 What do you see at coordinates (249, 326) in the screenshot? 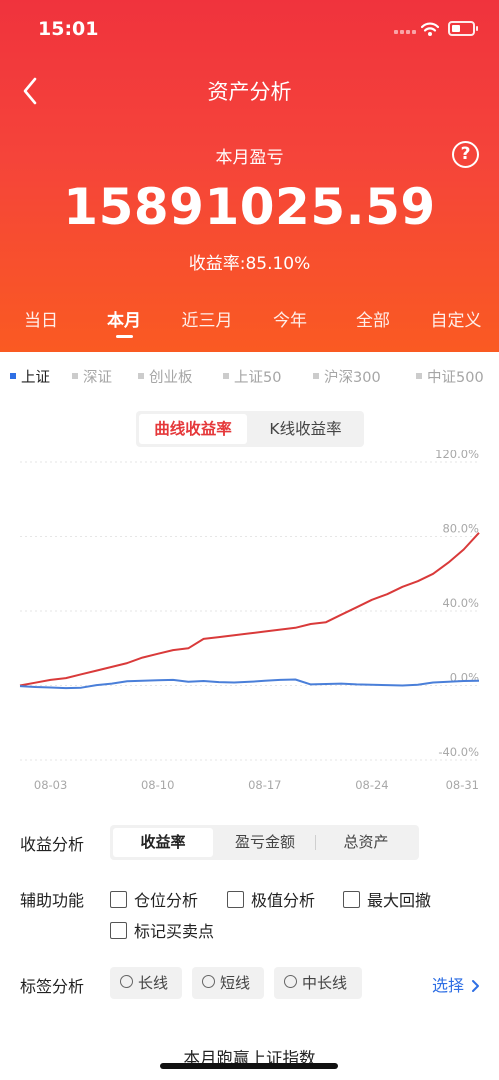
I see `period-tabs: 当日 本月 近三月 今年 全部 自定义` at bounding box center [249, 326].